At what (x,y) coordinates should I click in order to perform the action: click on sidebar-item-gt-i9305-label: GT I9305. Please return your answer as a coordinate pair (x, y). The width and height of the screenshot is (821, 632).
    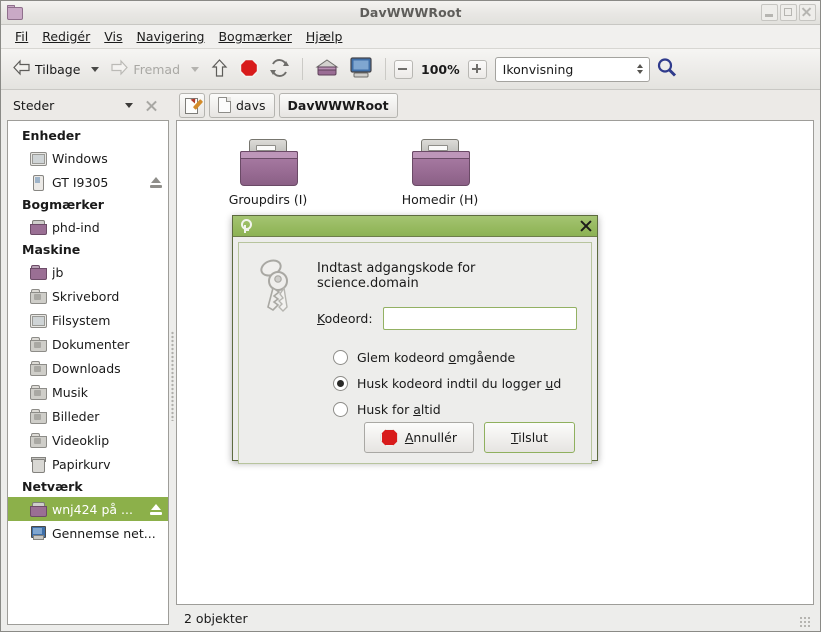
    Looking at the image, I should click on (80, 182).